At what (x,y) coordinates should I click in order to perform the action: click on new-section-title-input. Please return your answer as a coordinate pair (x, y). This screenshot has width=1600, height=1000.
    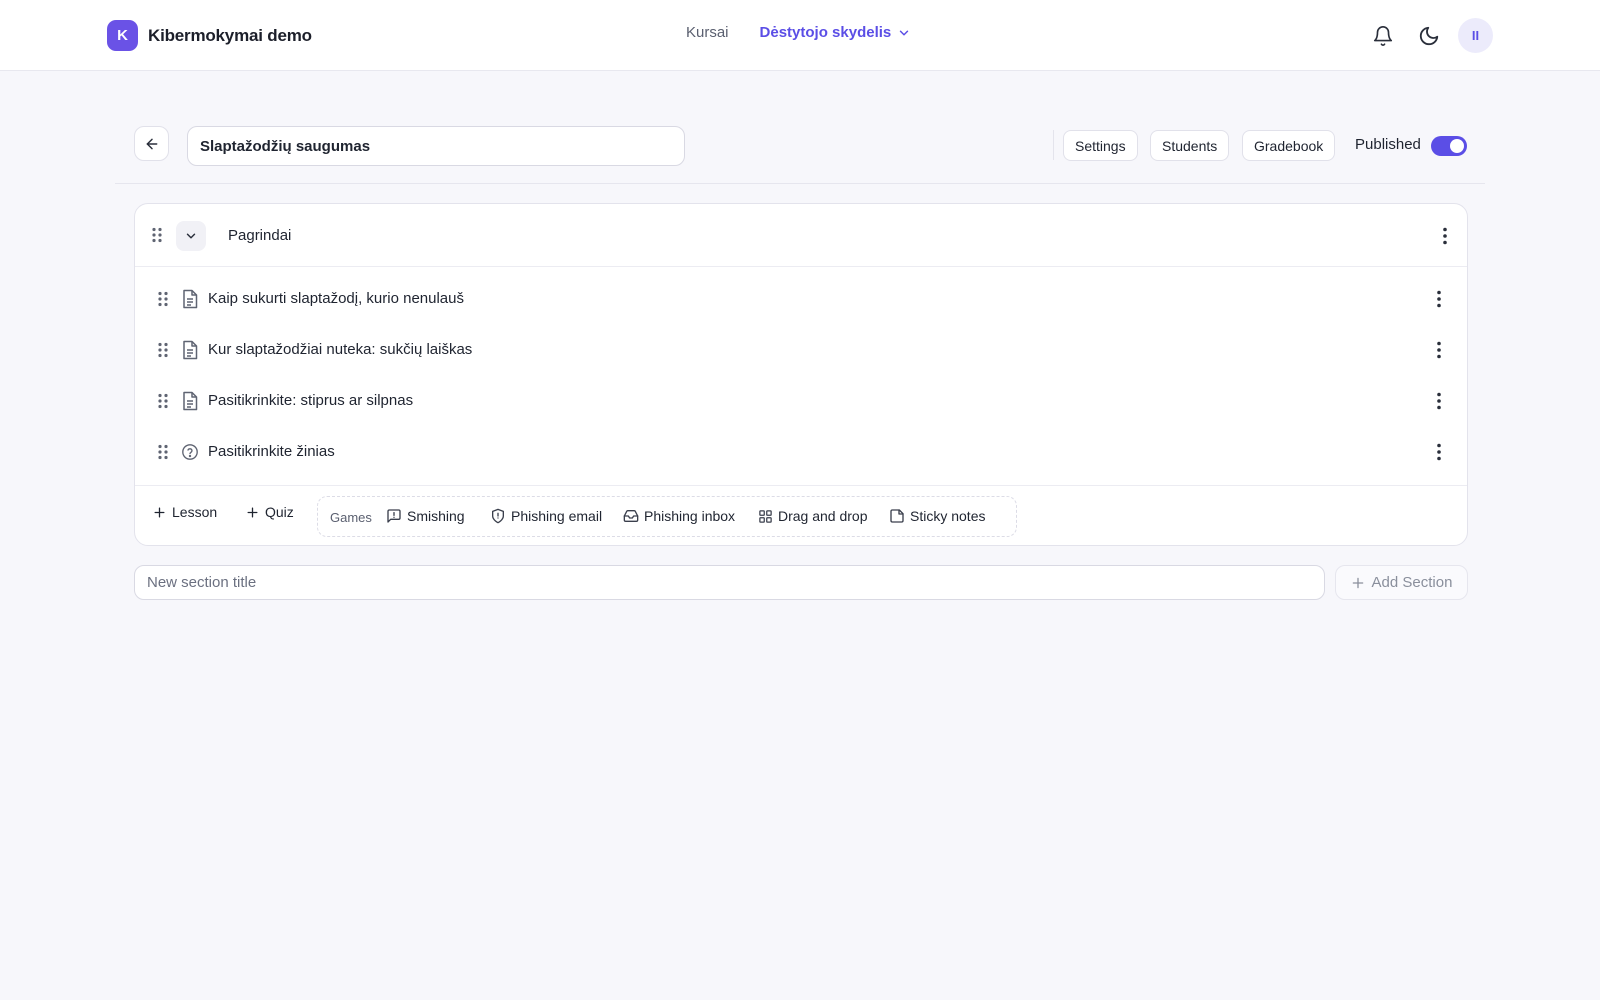
    Looking at the image, I should click on (729, 582).